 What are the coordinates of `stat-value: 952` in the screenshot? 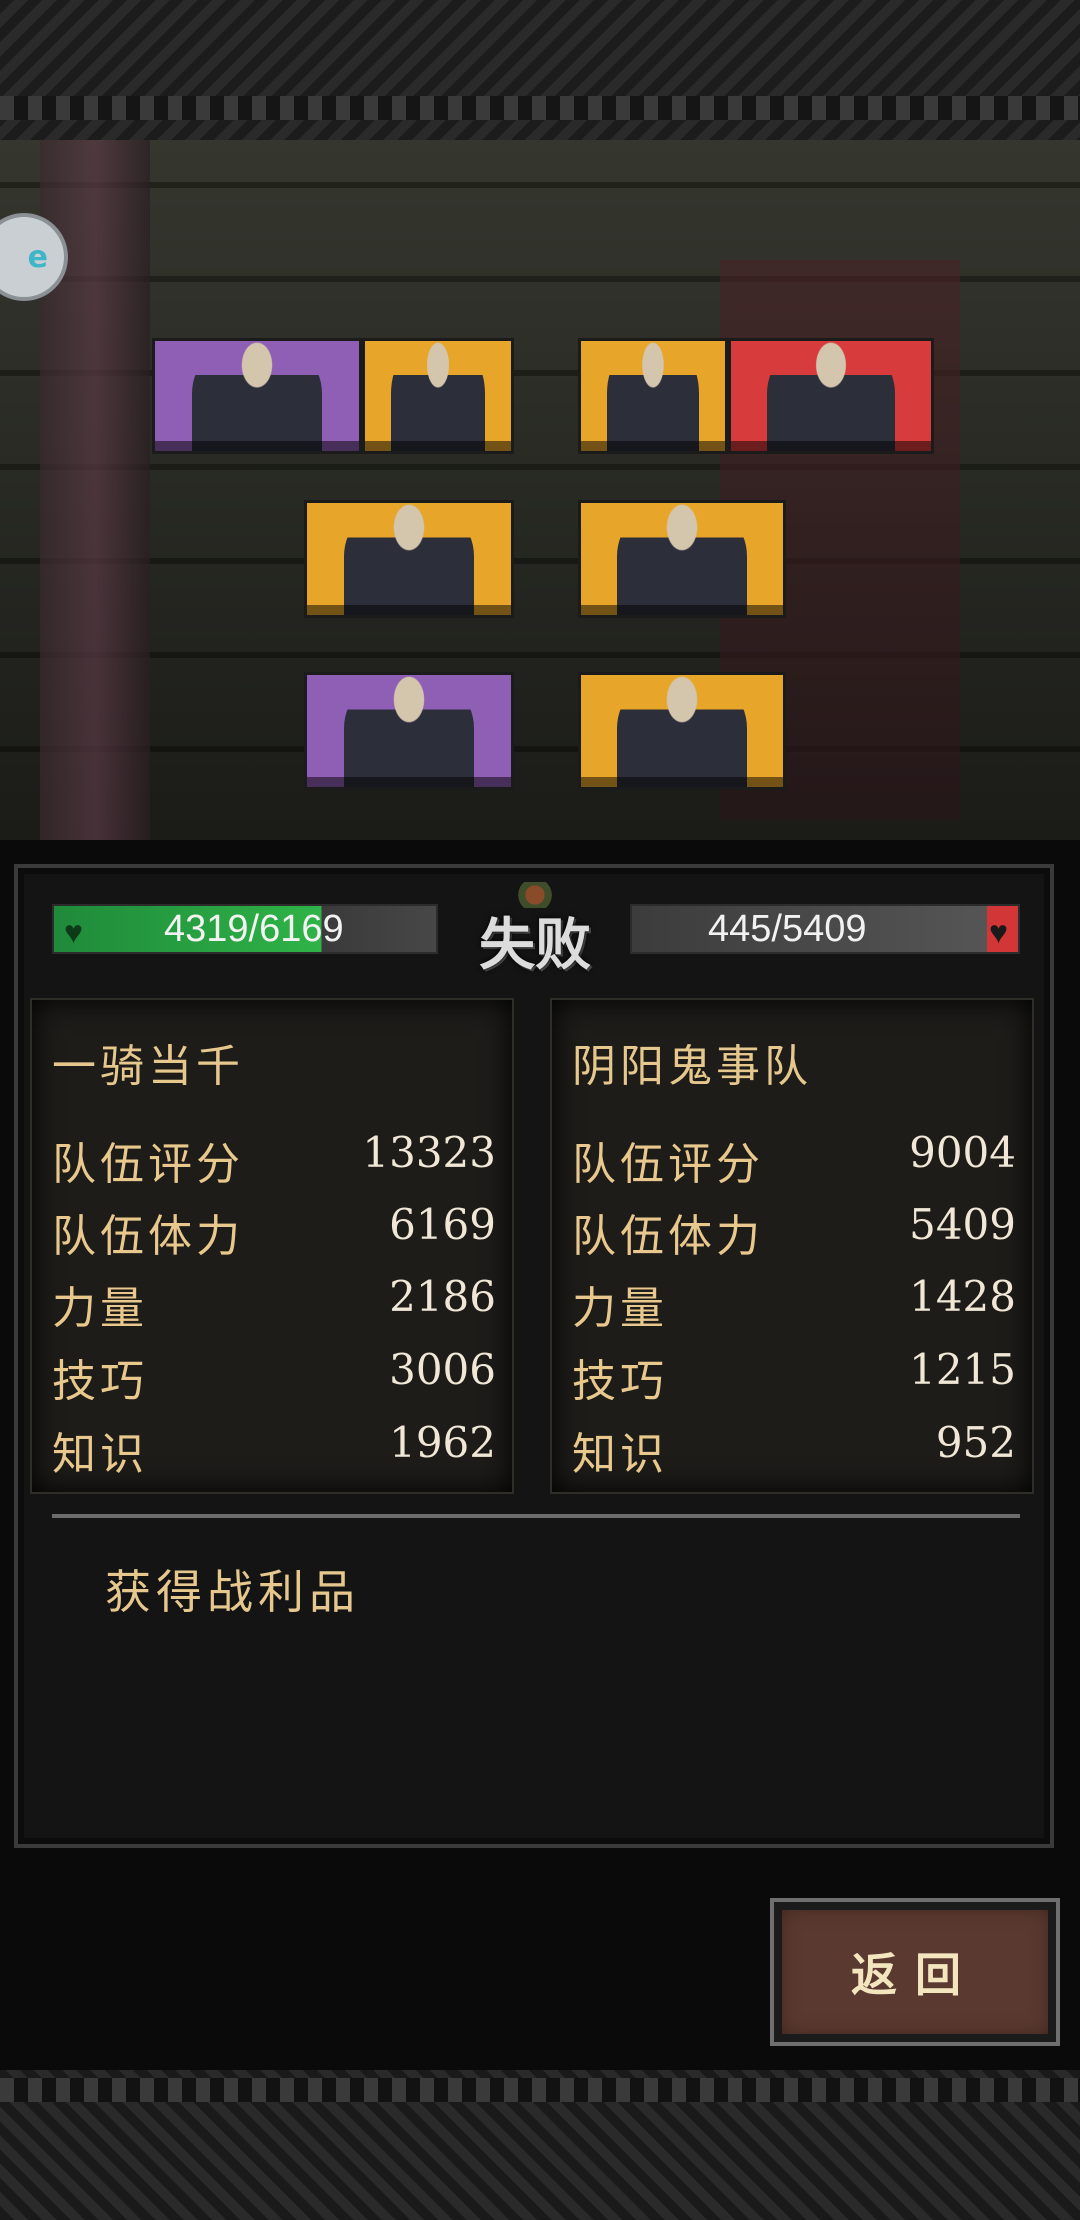 It's located at (975, 1442).